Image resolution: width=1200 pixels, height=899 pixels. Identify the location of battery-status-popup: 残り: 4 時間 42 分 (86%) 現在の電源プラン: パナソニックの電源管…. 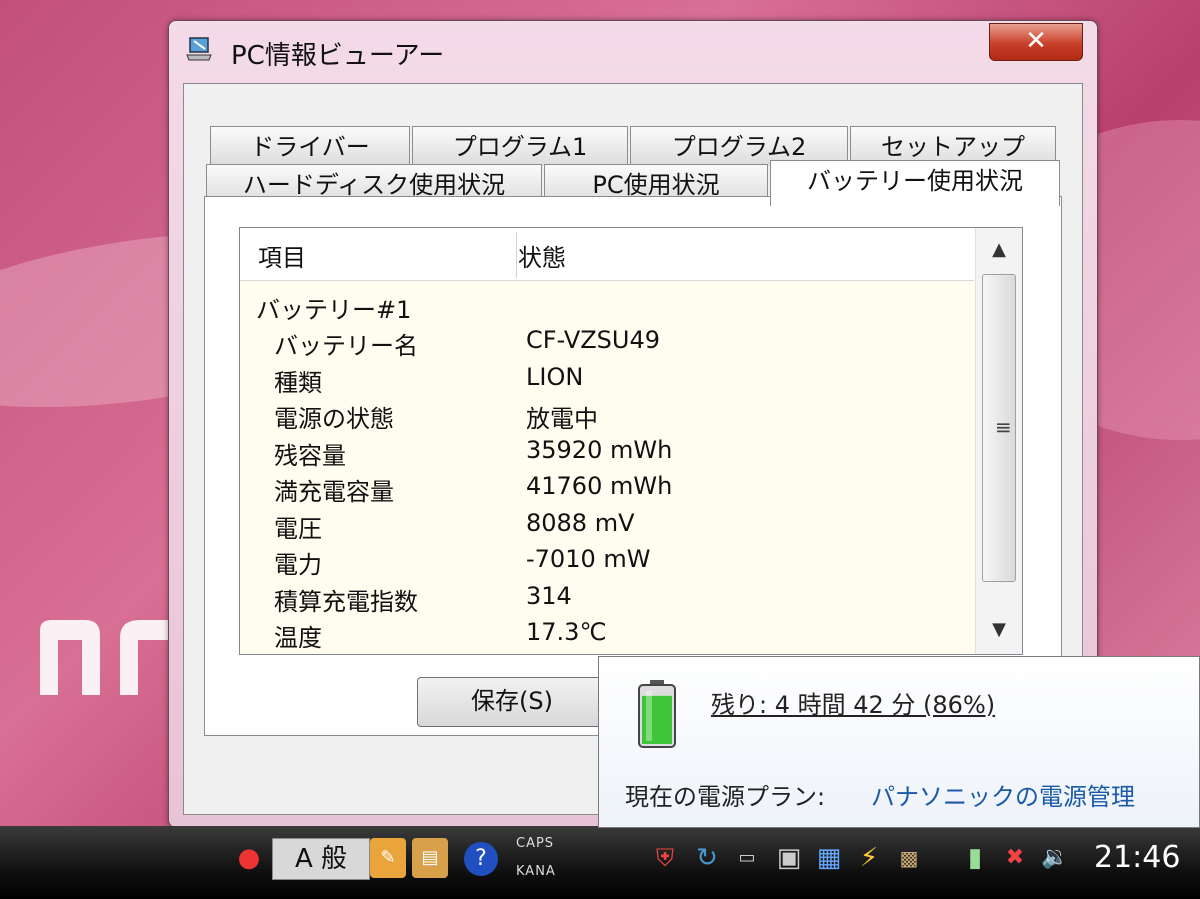
(899, 742).